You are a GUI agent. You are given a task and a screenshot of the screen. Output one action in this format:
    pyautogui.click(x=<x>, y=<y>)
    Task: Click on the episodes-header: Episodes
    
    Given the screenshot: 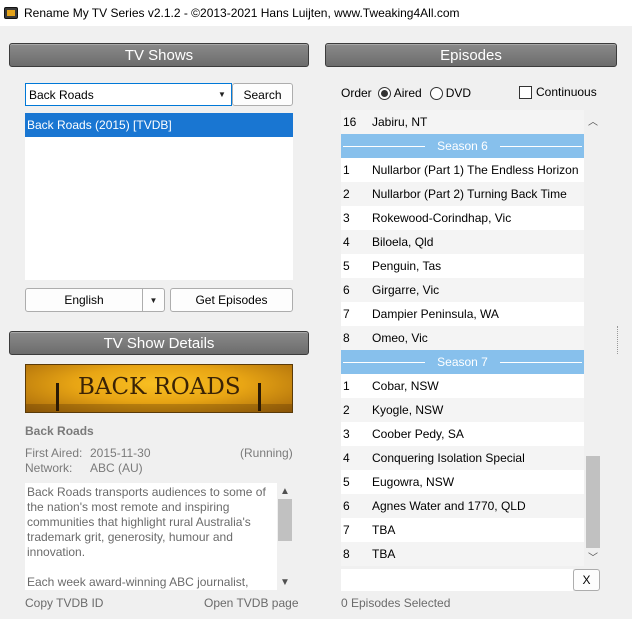 What is the action you would take?
    pyautogui.click(x=471, y=55)
    